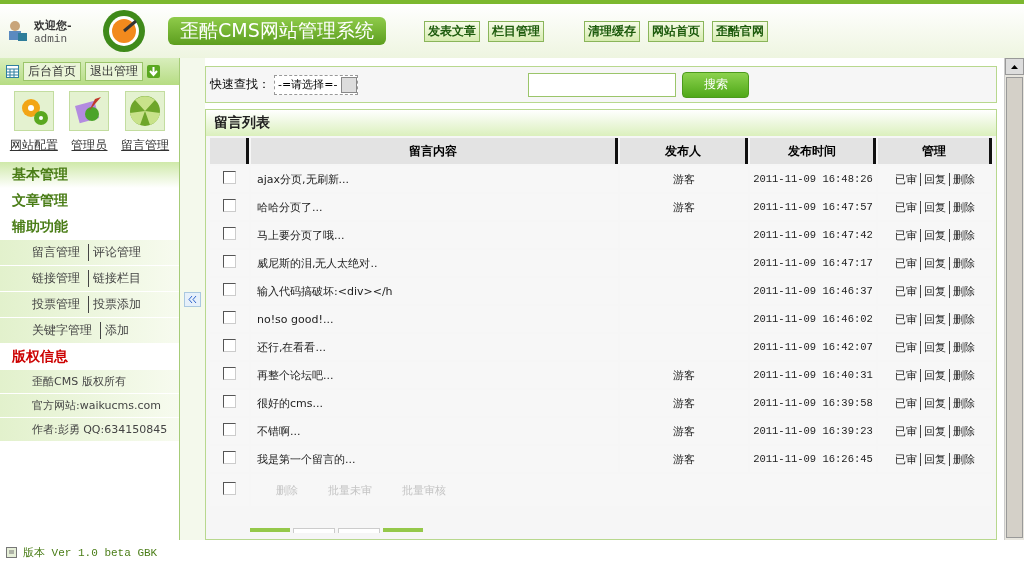 The width and height of the screenshot is (1024, 564). I want to click on nav-button: 歪酷官网, so click(739, 31).